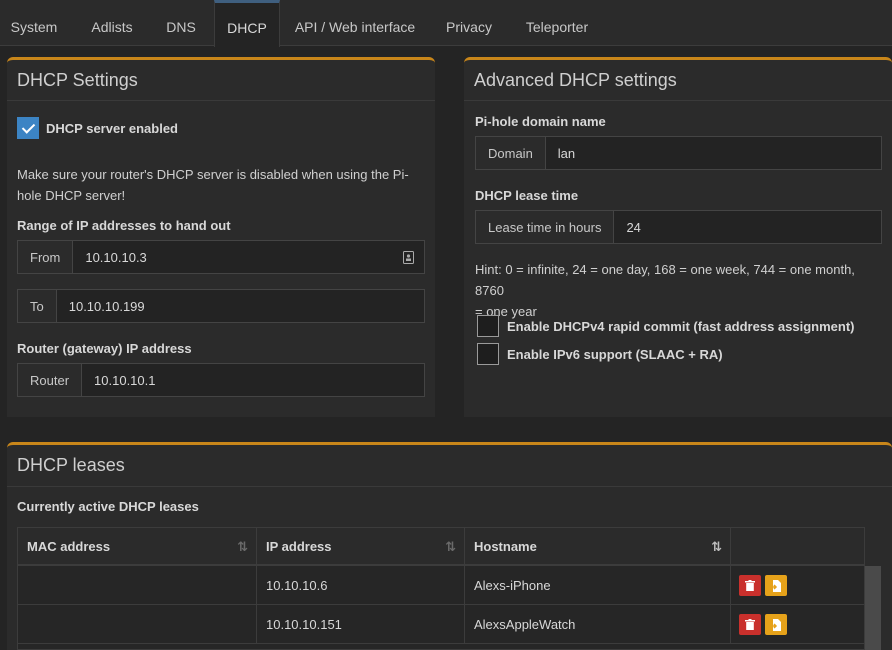 The image size is (892, 650). What do you see at coordinates (253, 380) in the screenshot?
I see `router-input: 10.10.10.1` at bounding box center [253, 380].